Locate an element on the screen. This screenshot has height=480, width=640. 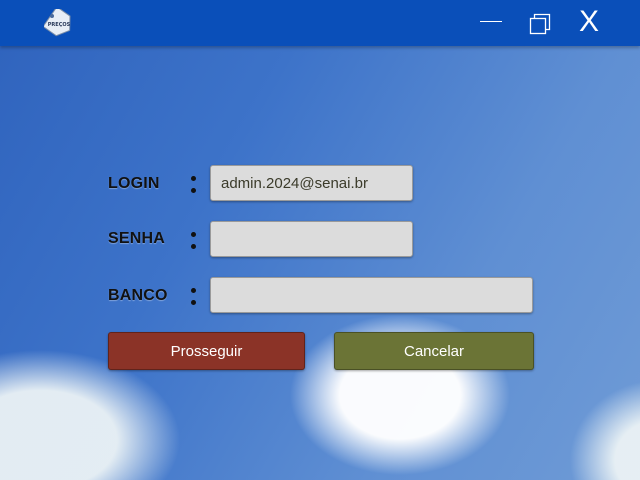
price-tag-logo-icon: PREÇOS is located at coordinates (56, 21).